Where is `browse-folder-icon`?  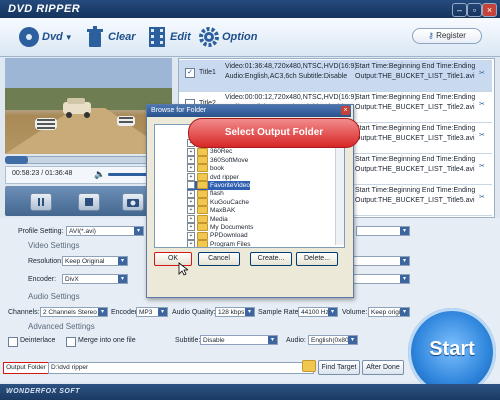 browse-folder-icon is located at coordinates (309, 366).